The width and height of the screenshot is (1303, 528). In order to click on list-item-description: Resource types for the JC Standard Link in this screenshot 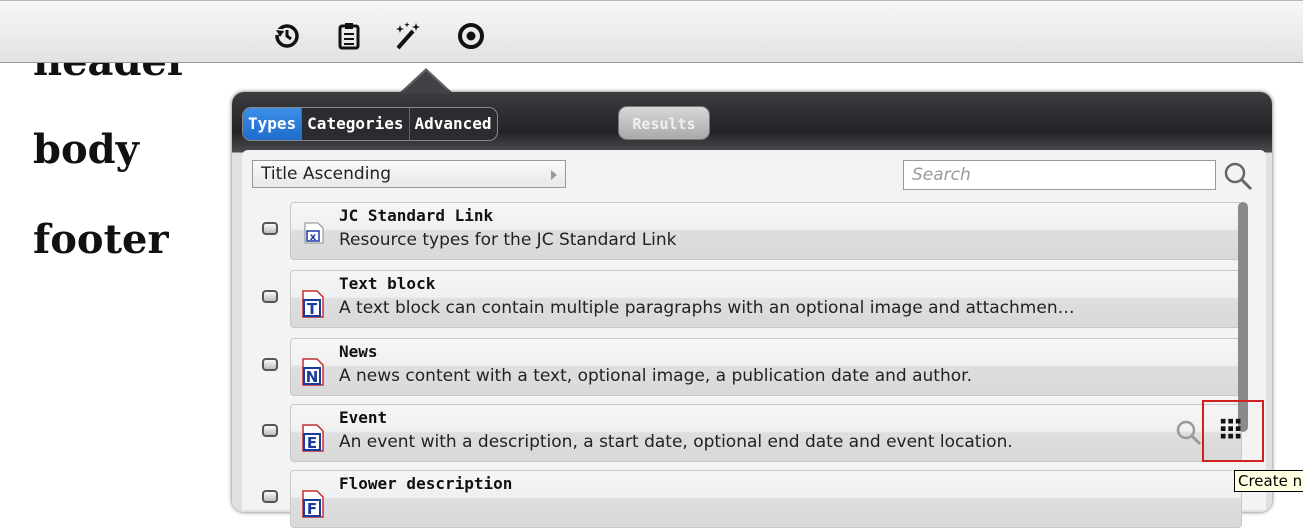, I will do `click(508, 240)`.